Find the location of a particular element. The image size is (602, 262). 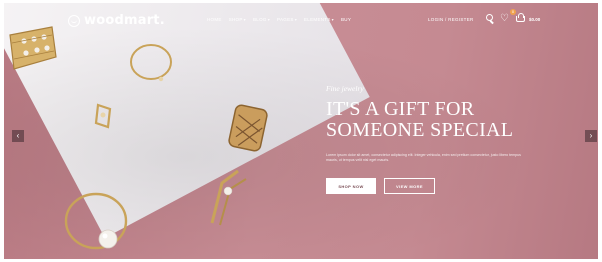

nav-item-home: HOME is located at coordinates (214, 19).